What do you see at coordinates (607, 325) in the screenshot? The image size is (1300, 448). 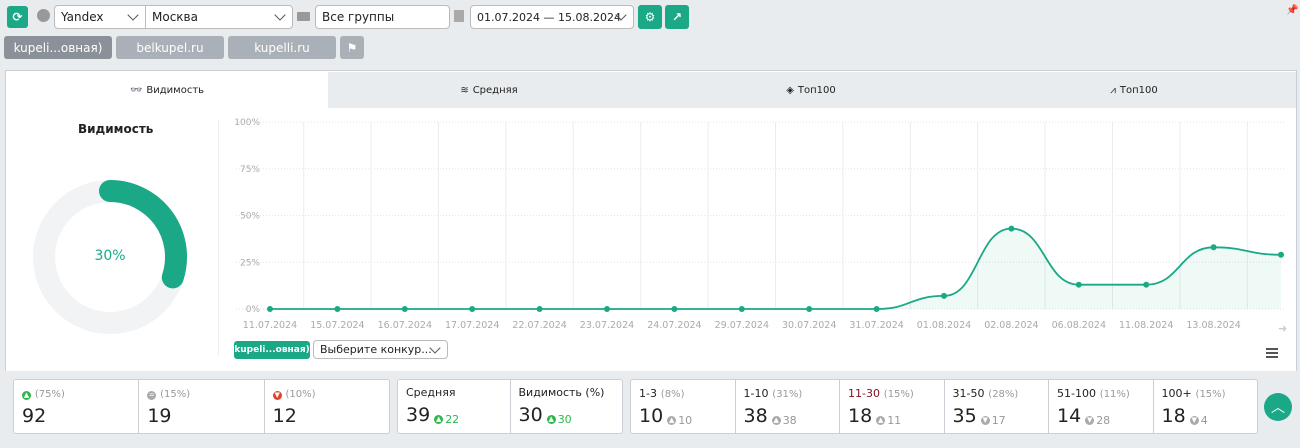 I see `x-tick-label: 23.07.2024` at bounding box center [607, 325].